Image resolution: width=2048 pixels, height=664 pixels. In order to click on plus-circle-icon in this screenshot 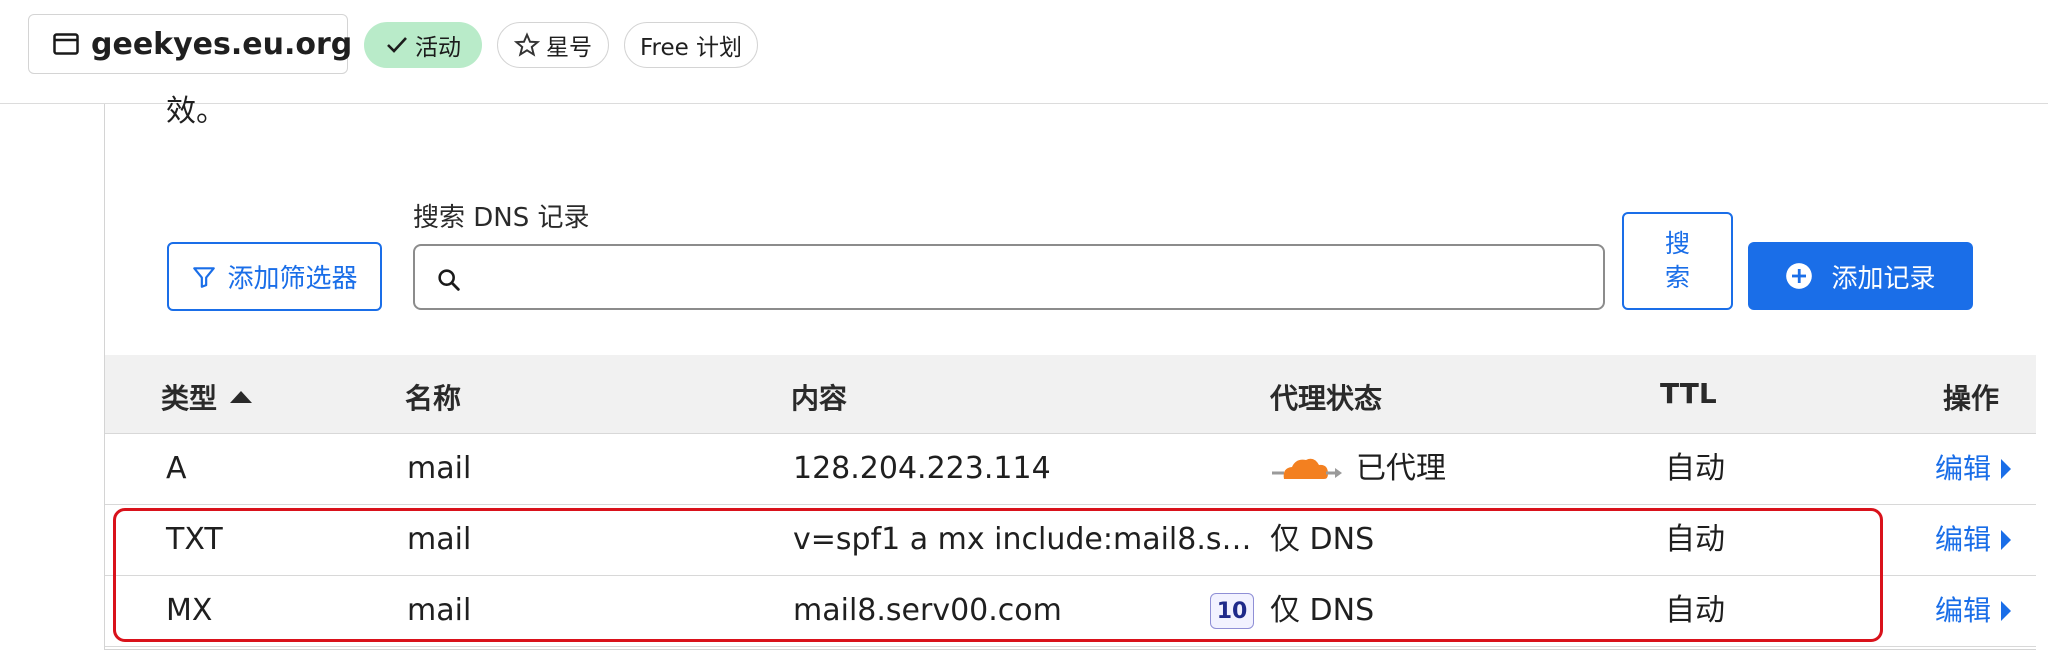, I will do `click(1799, 276)`.